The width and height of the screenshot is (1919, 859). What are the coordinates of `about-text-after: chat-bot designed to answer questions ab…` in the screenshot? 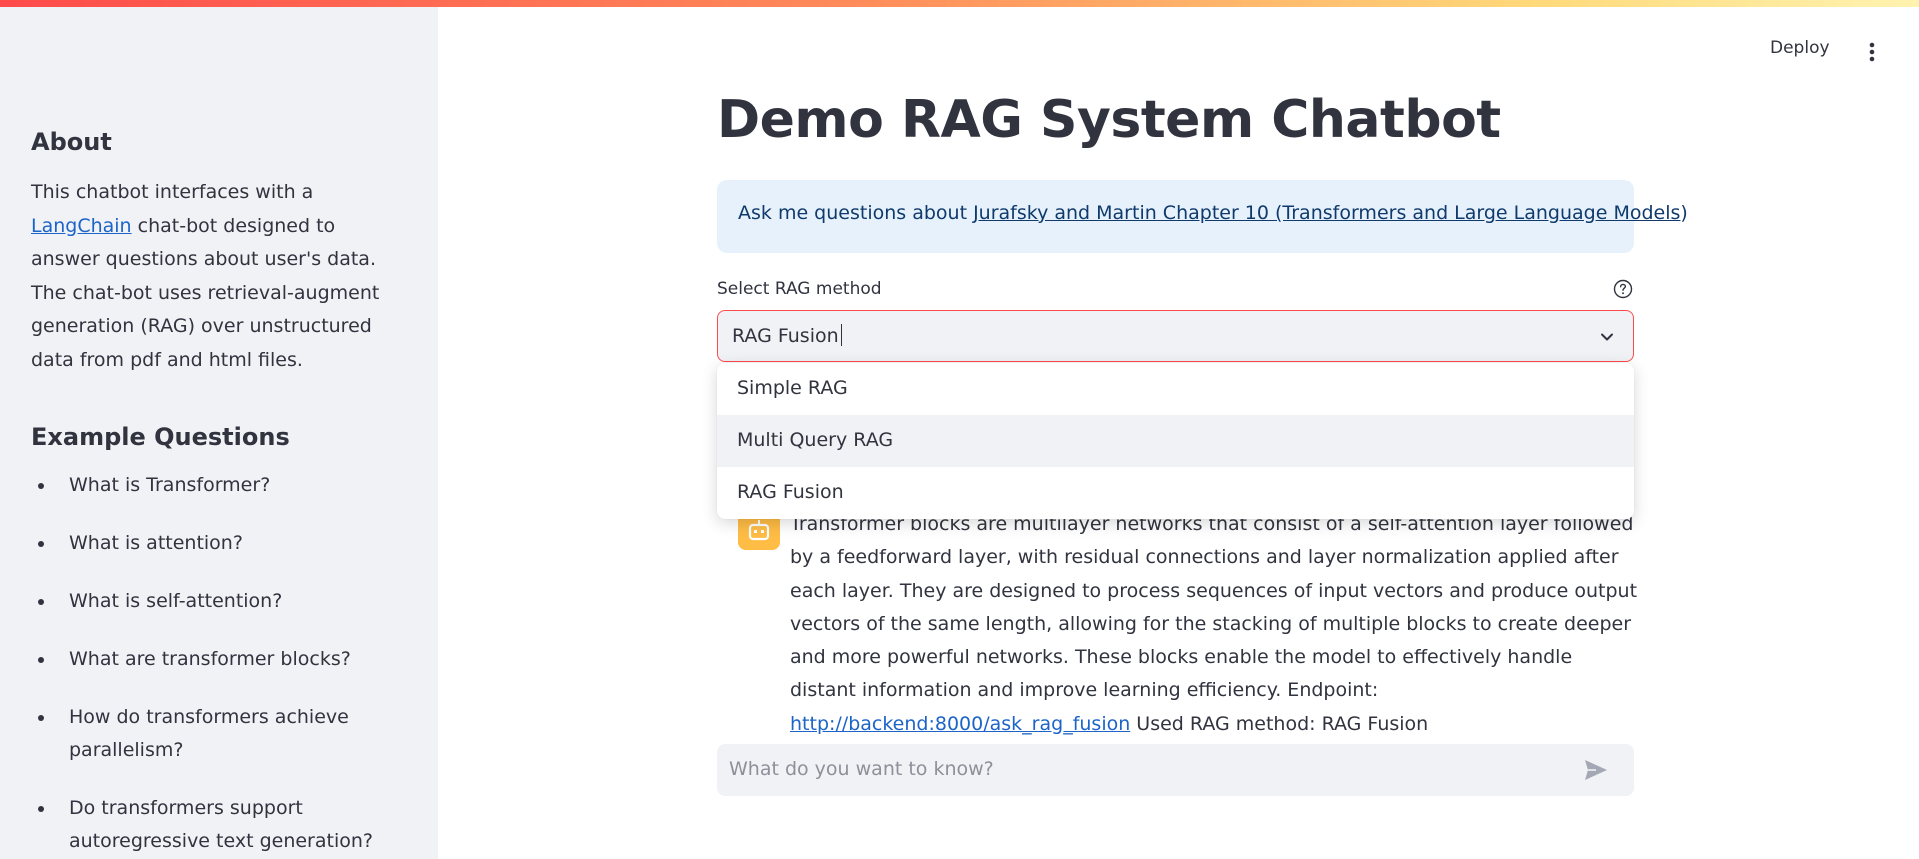 It's located at (205, 292).